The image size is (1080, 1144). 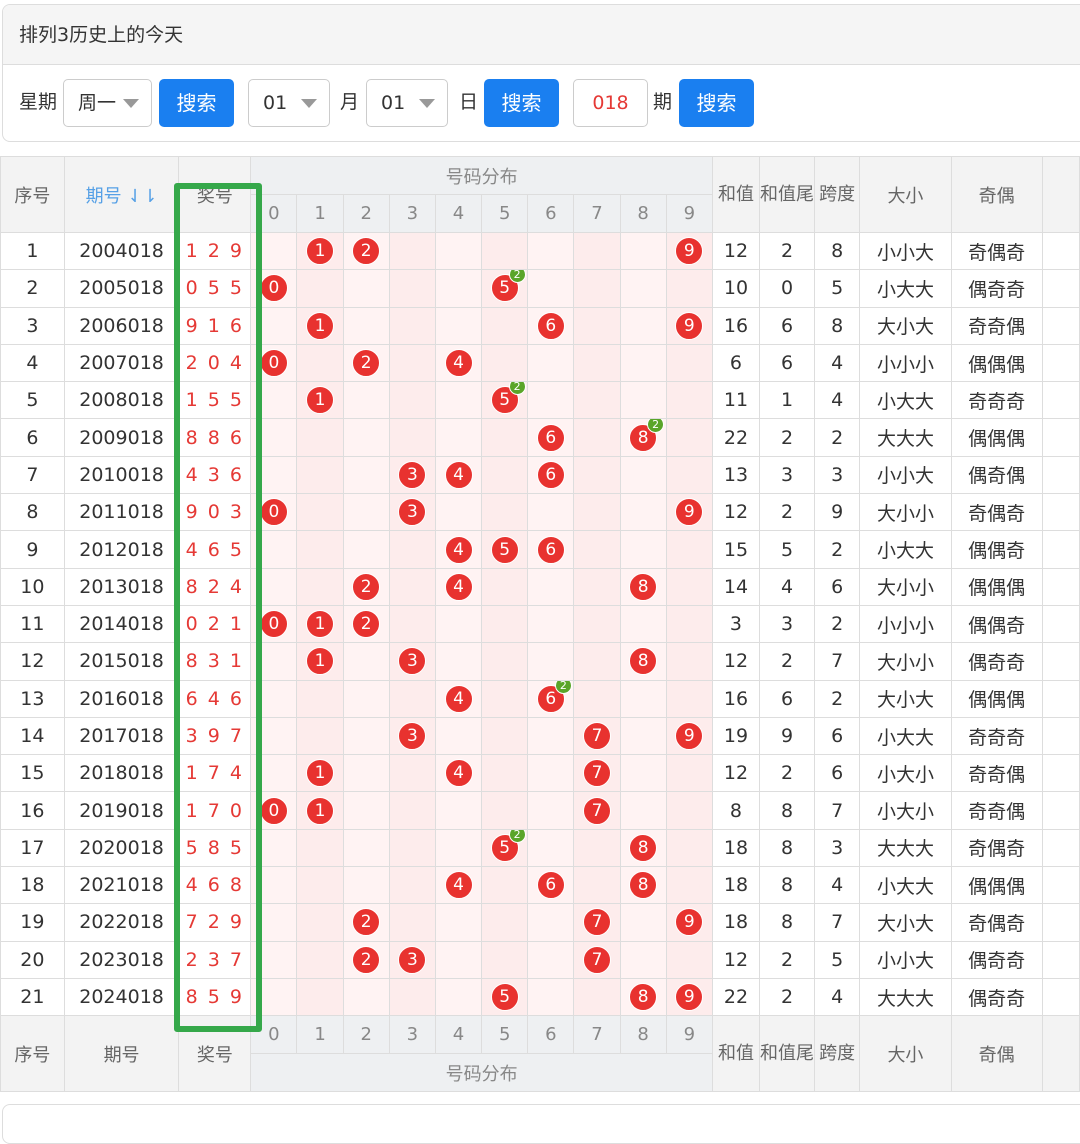 I want to click on seq-cell: 15, so click(x=32, y=773).